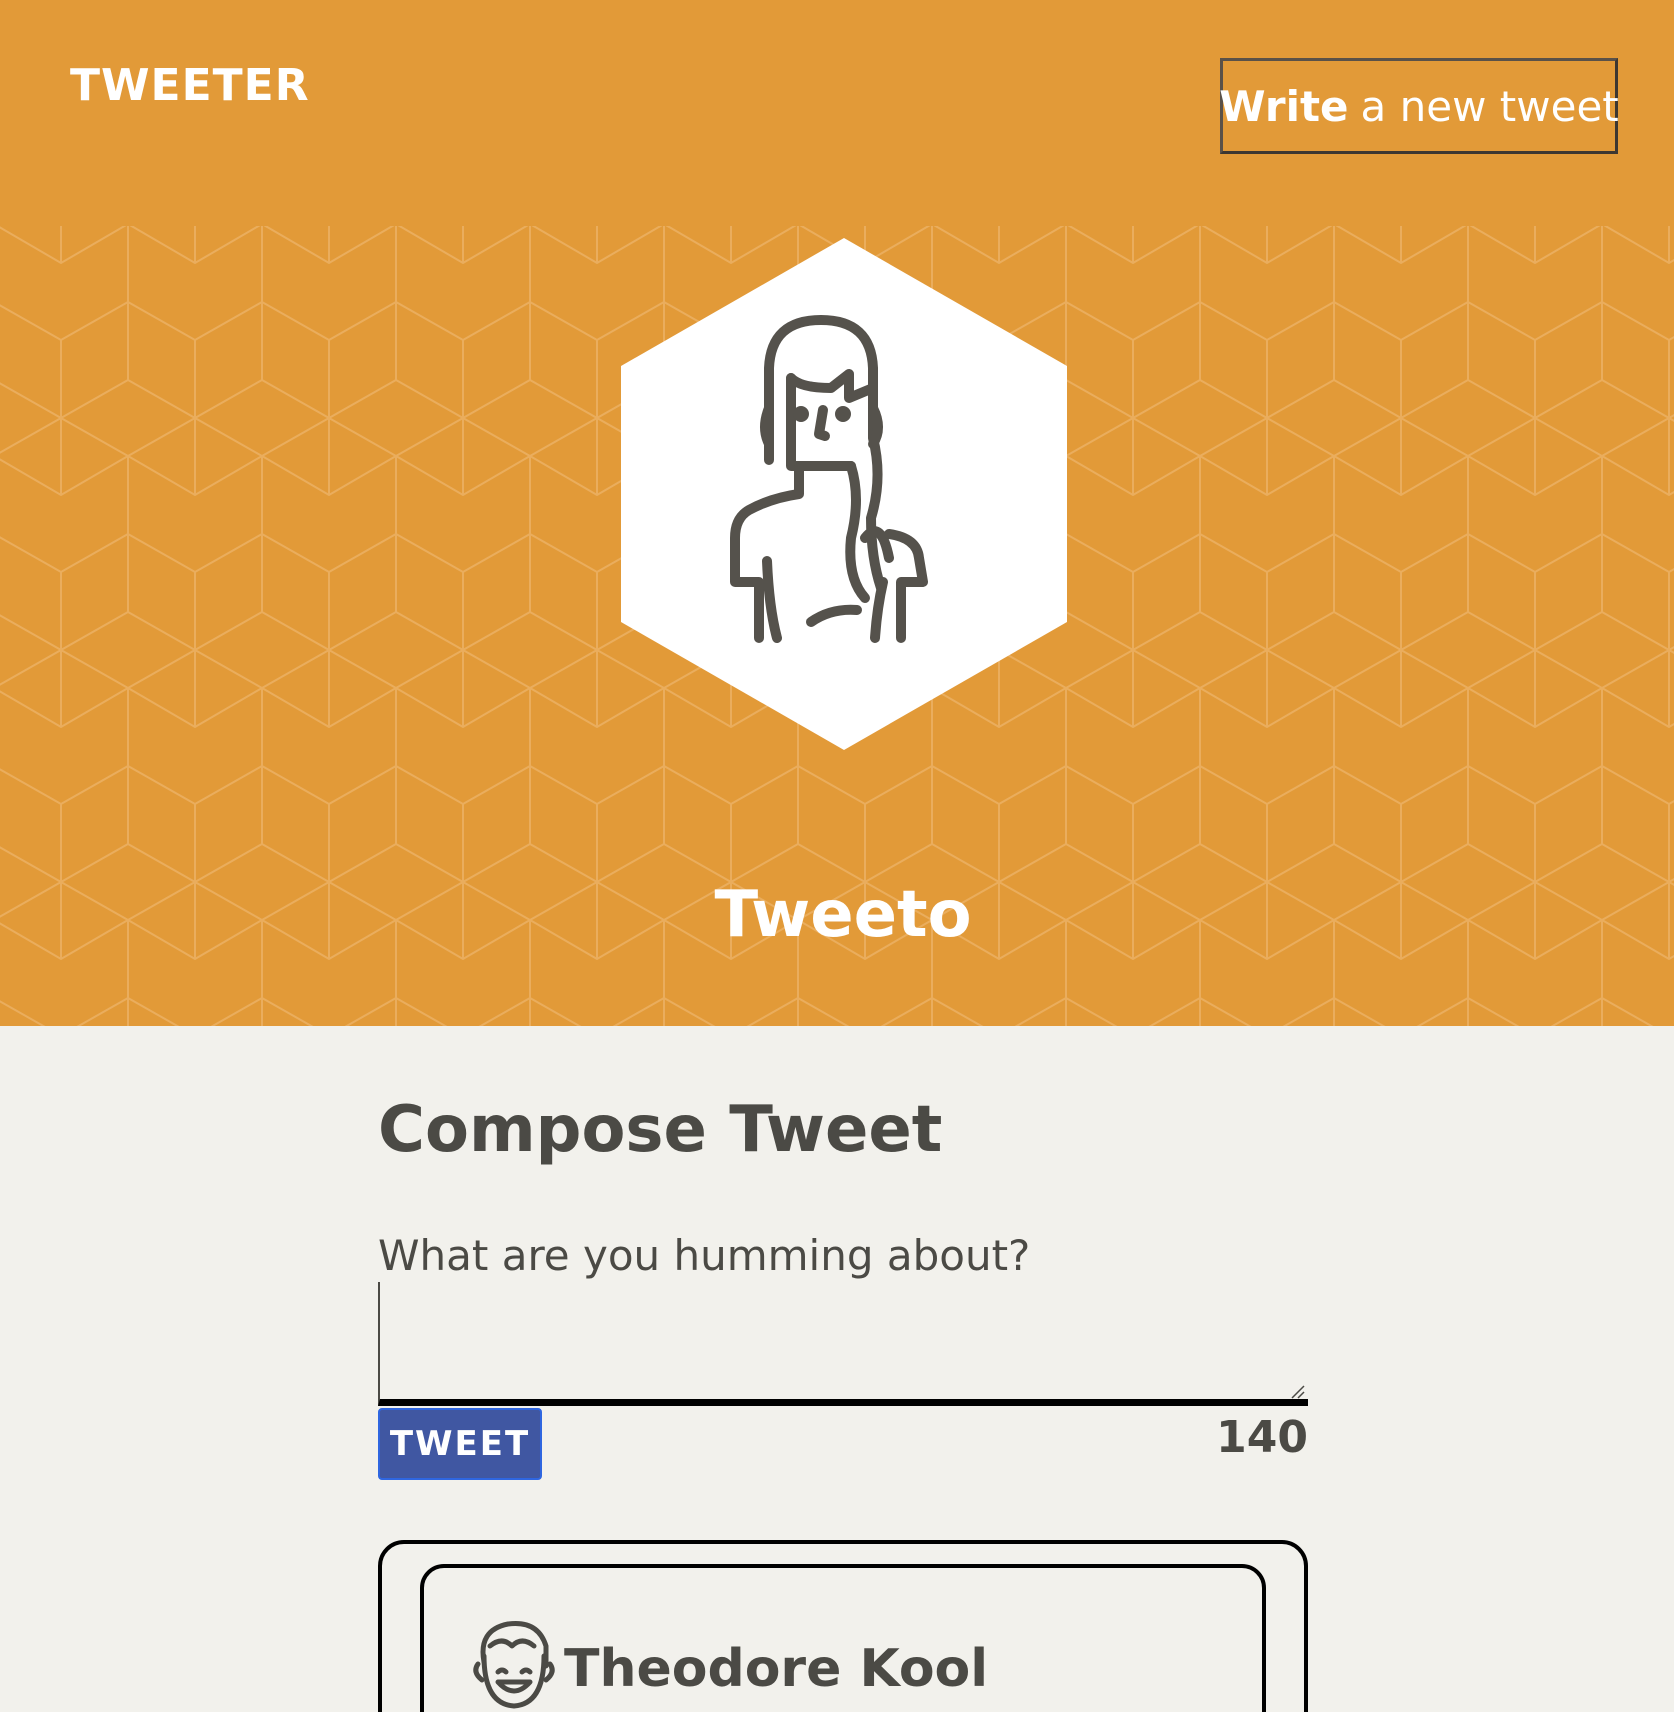  Describe the element at coordinates (190, 86) in the screenshot. I see `logo: TWEETER` at that location.